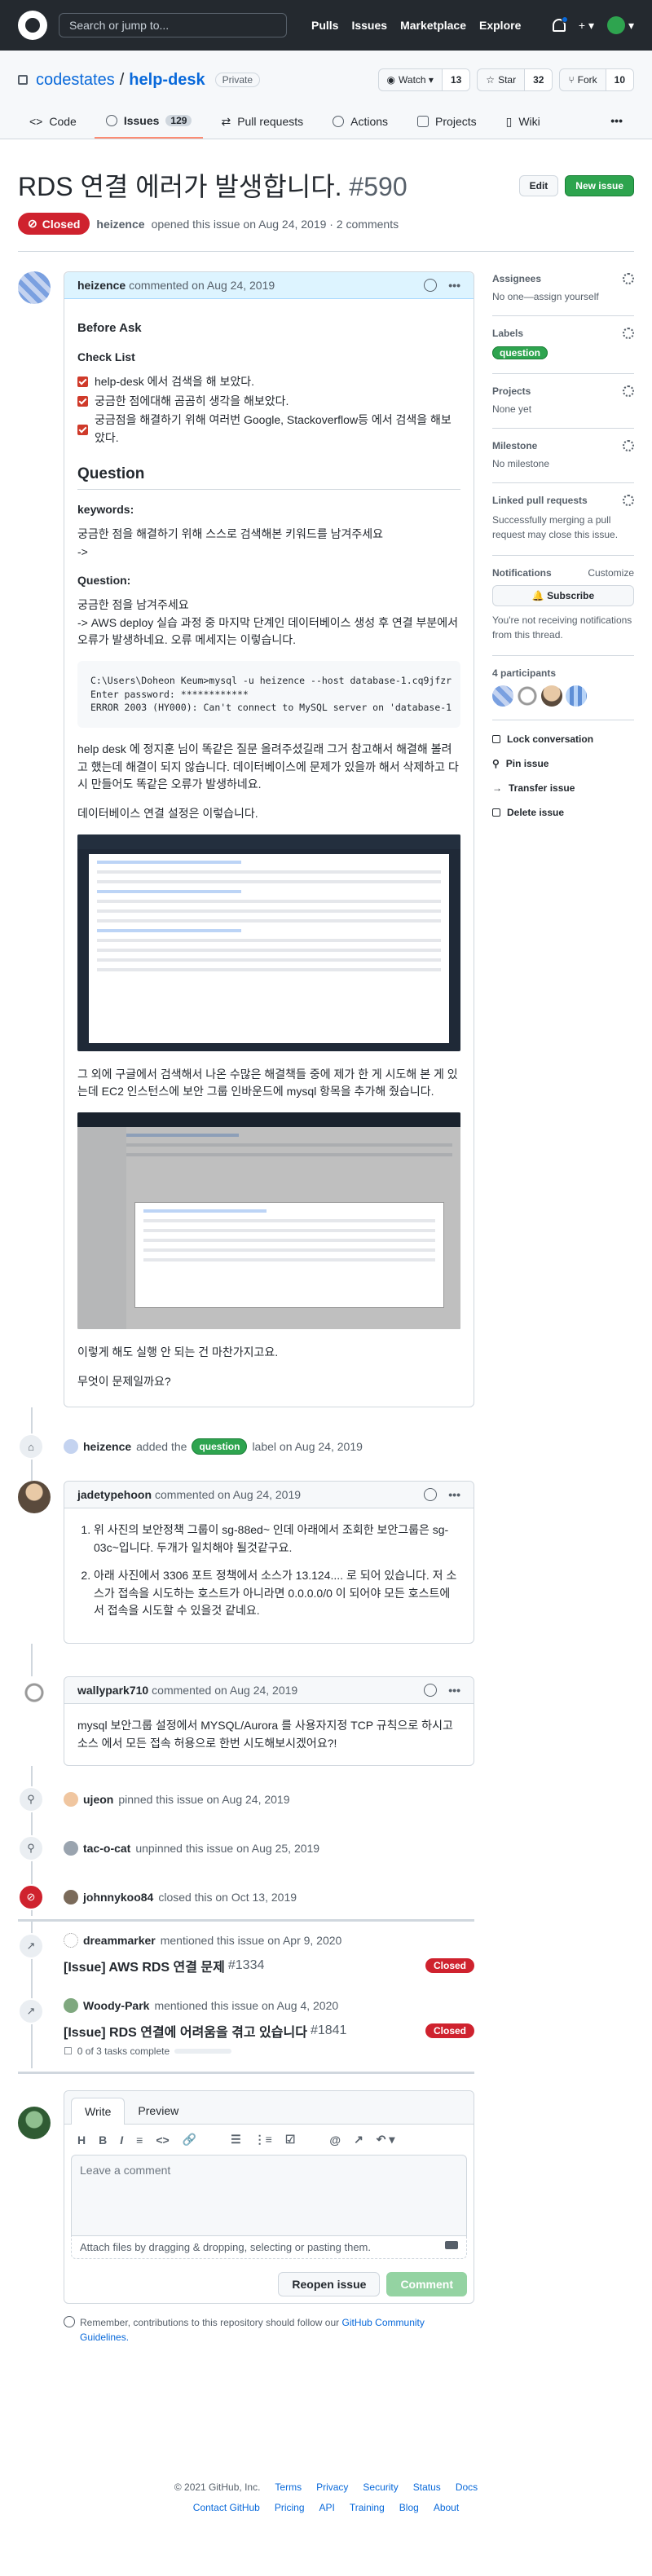 This screenshot has width=652, height=2576. I want to click on comment-author: wallypark710, so click(112, 1690).